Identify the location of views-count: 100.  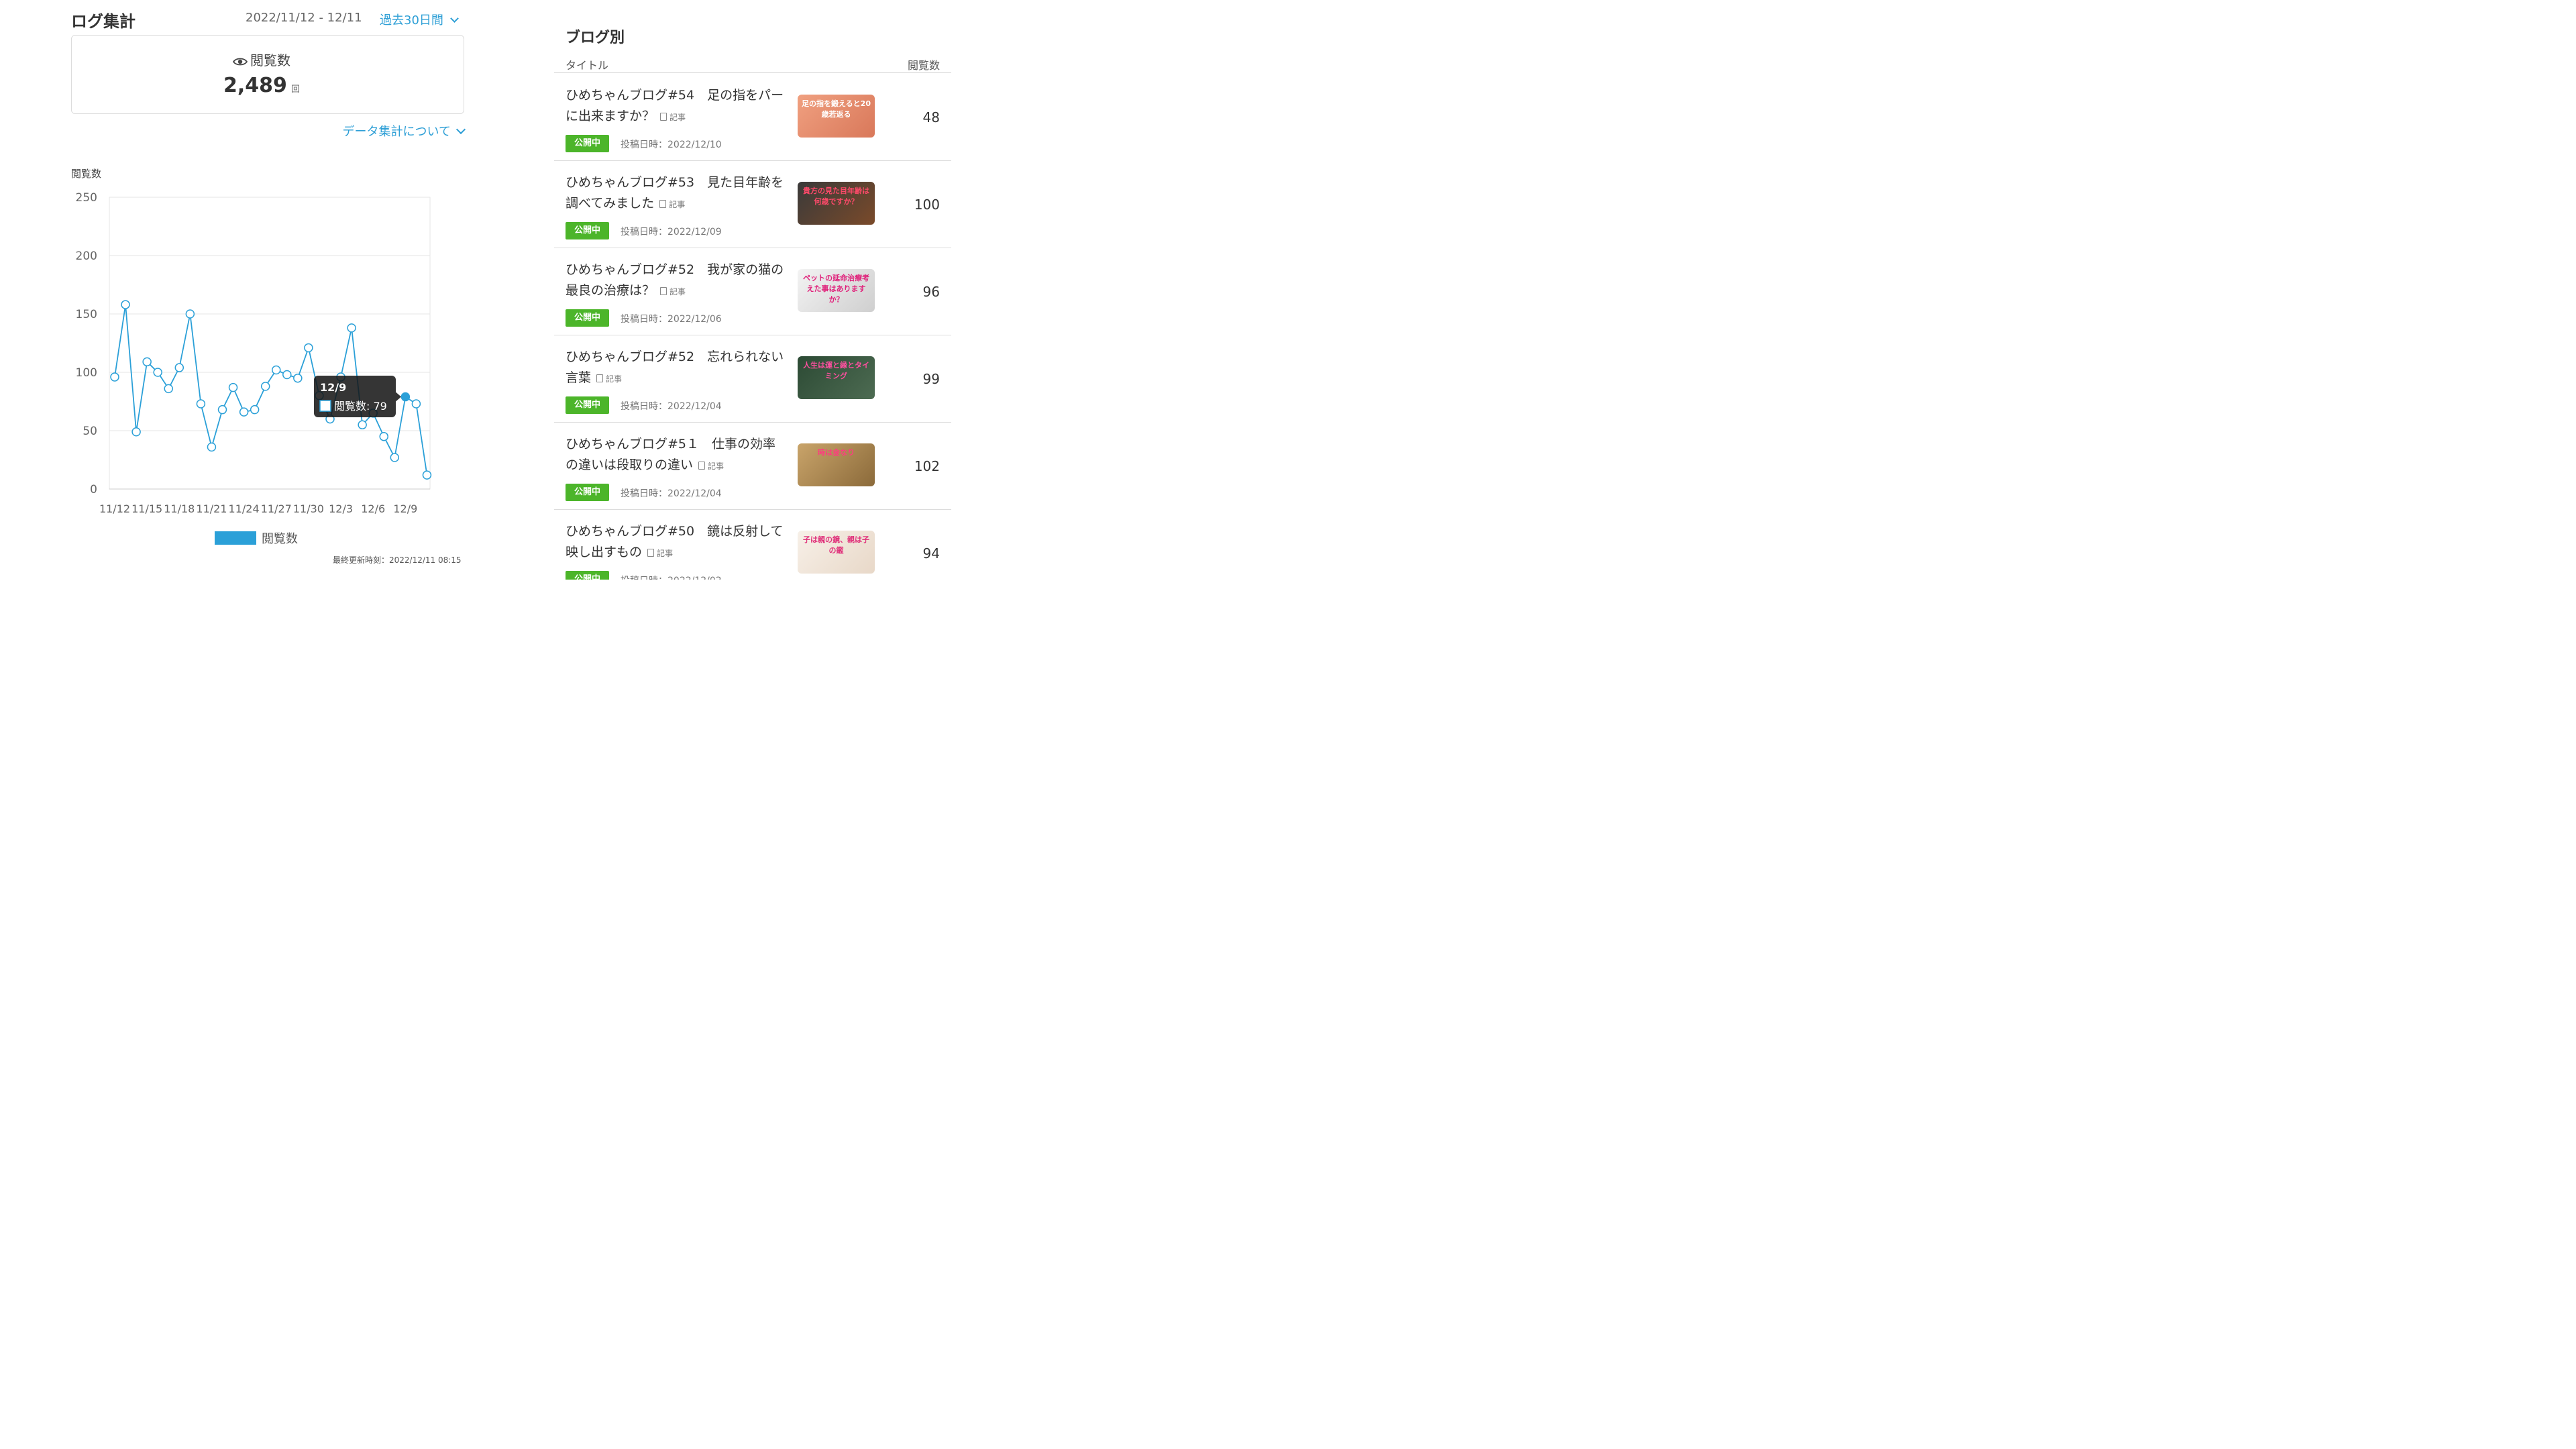
(927, 205).